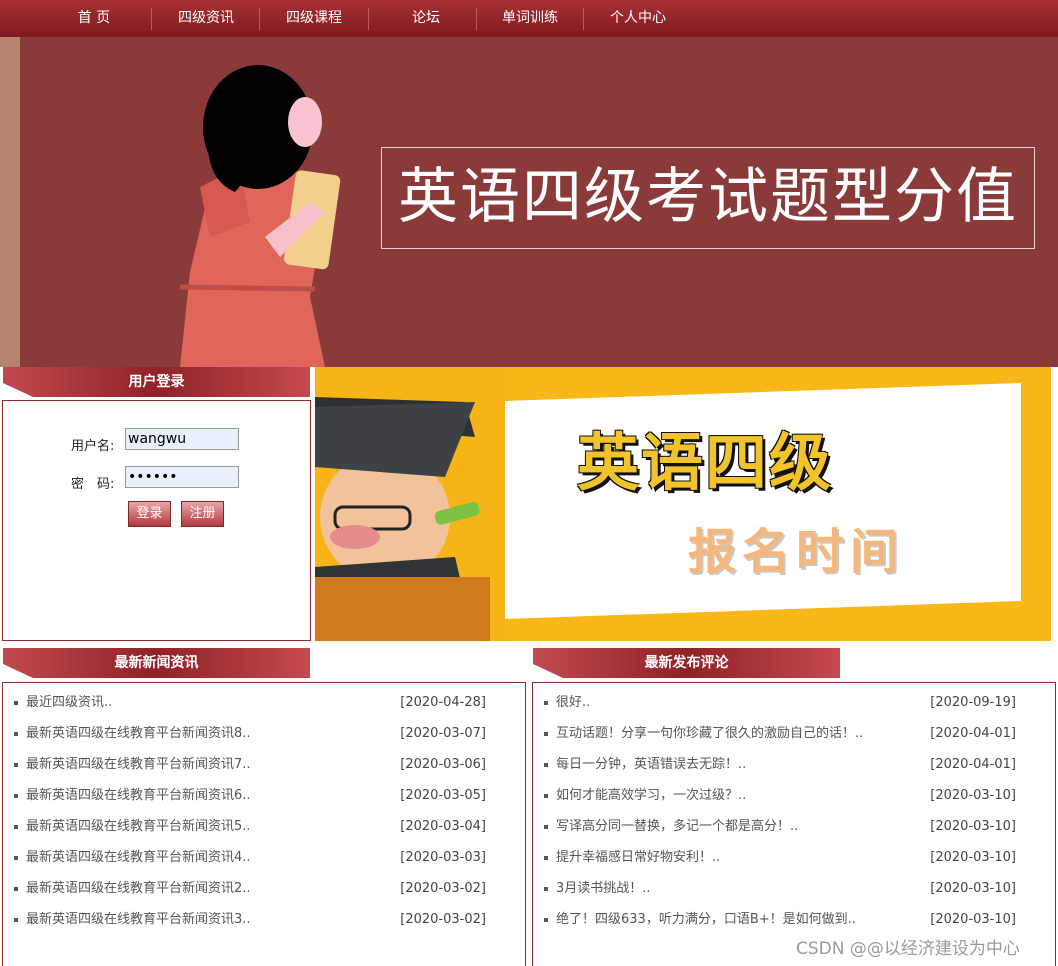  Describe the element at coordinates (651, 764) in the screenshot. I see `comment-title-link: 每日一分钟，英语错误去无踪！..` at that location.